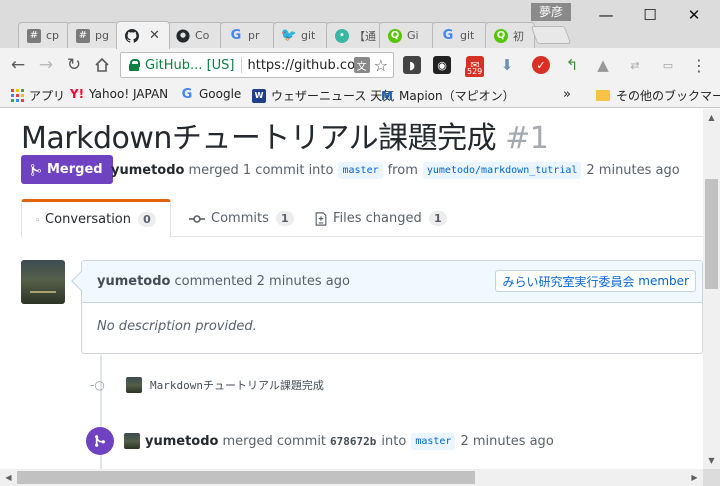 The height and width of the screenshot is (486, 720). What do you see at coordinates (460, 35) in the screenshot?
I see `browser-tab: G git` at bounding box center [460, 35].